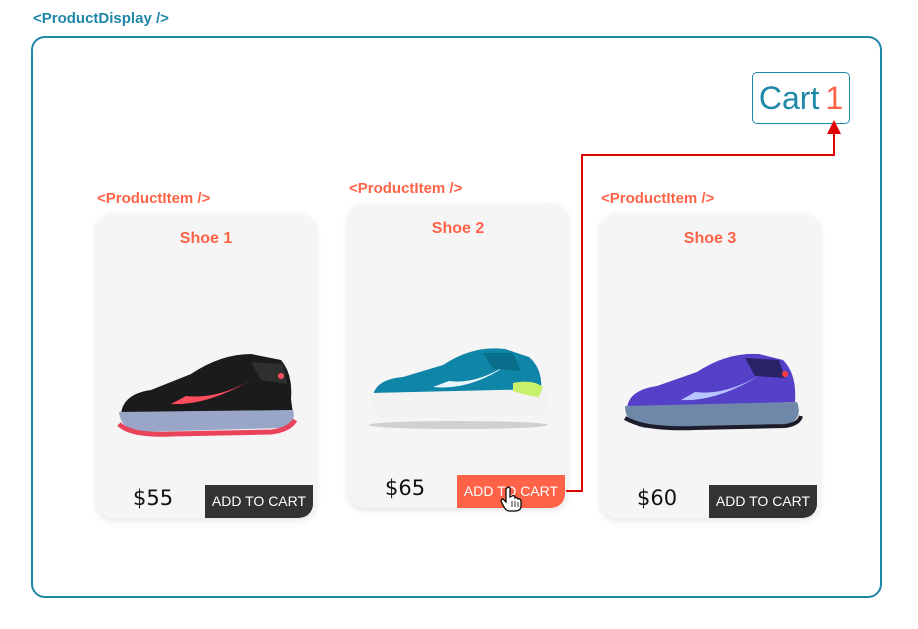 The height and width of the screenshot is (629, 918). I want to click on cart-count: 1, so click(834, 97).